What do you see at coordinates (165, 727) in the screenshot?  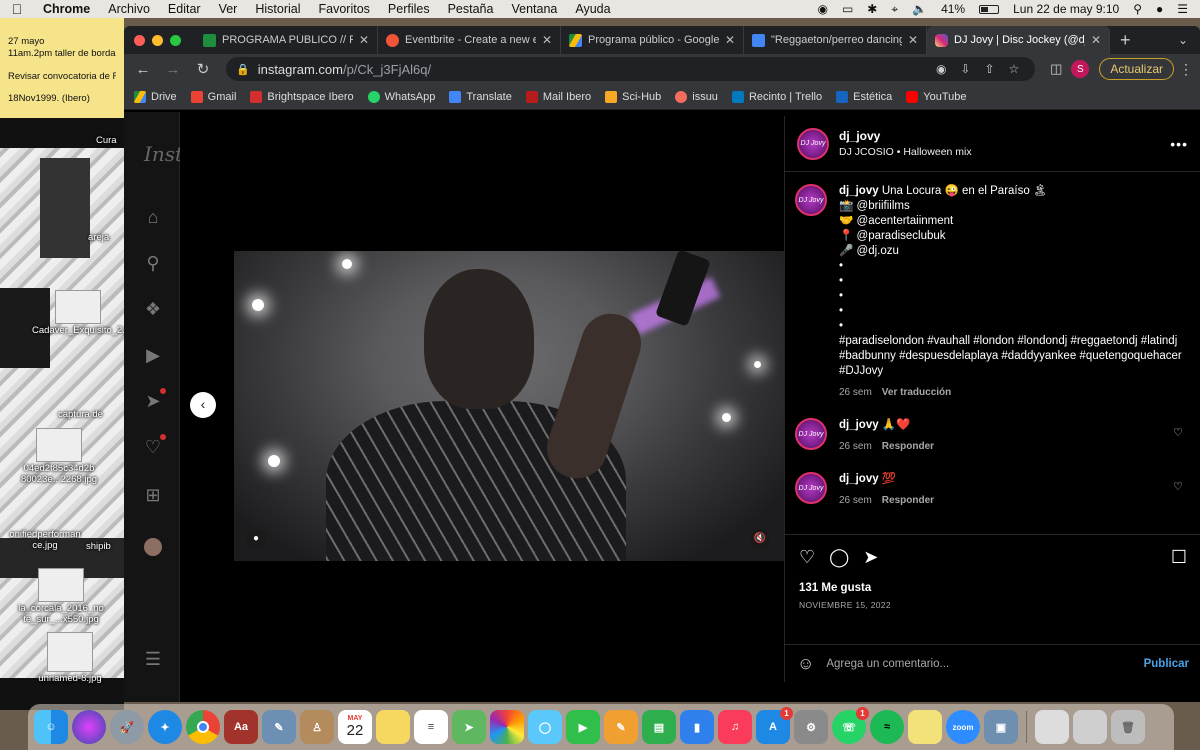 I see `safari-icon: ✦` at bounding box center [165, 727].